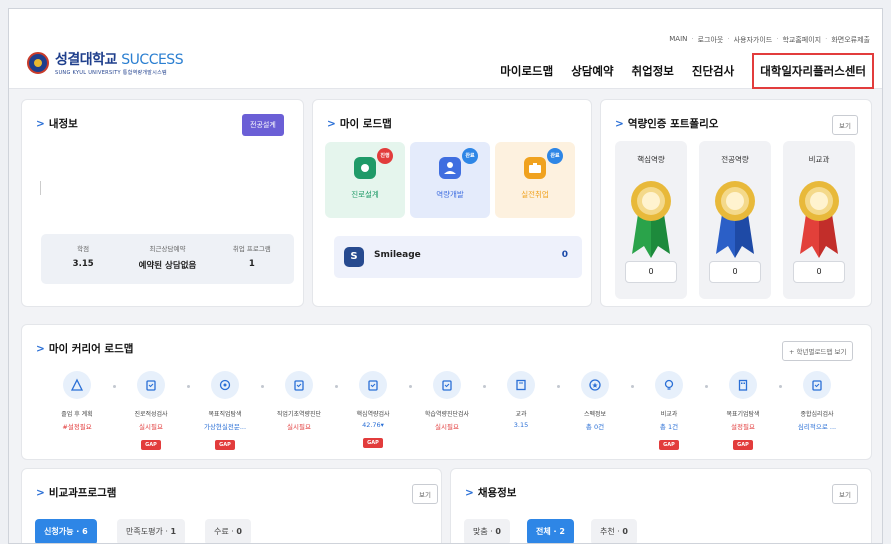  I want to click on pill-satisfaction: 만족도평가 · 1, so click(151, 531).